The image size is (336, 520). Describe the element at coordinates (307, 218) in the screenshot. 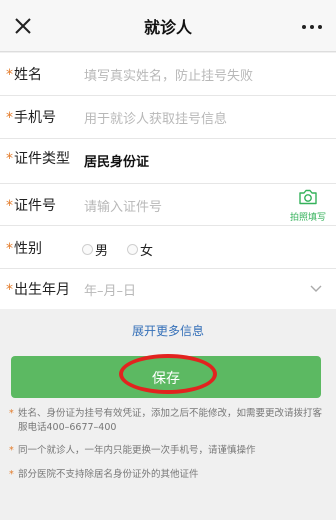

I see `photo-fill-label: 拍照填写` at that location.